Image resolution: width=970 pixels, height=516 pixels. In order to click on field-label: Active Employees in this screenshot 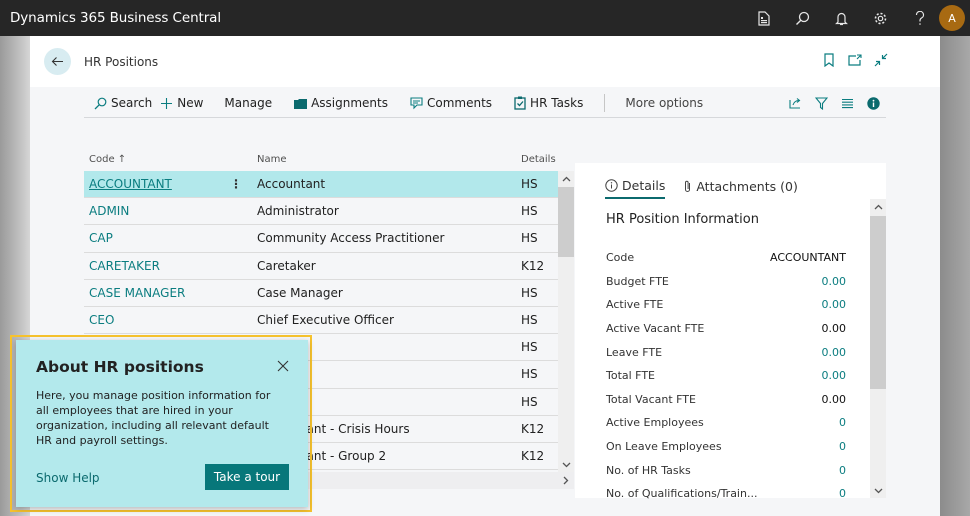, I will do `click(655, 423)`.